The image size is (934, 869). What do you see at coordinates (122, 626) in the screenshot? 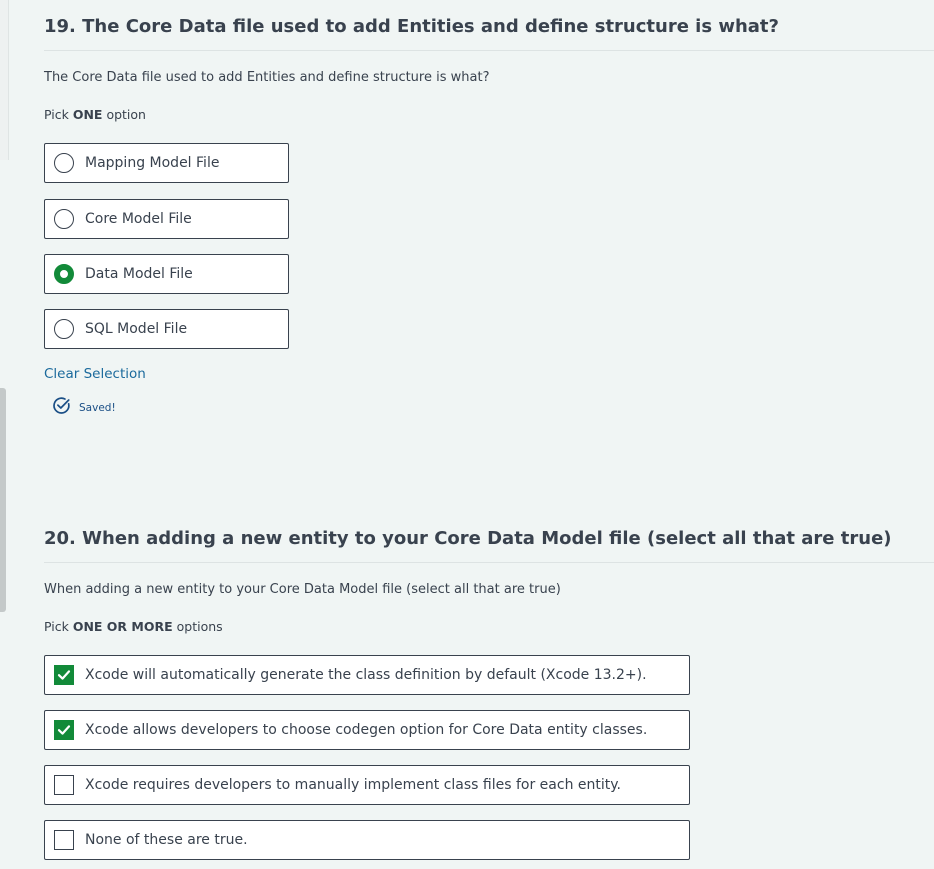
I see `hint-bold: ONE OR MORE` at bounding box center [122, 626].